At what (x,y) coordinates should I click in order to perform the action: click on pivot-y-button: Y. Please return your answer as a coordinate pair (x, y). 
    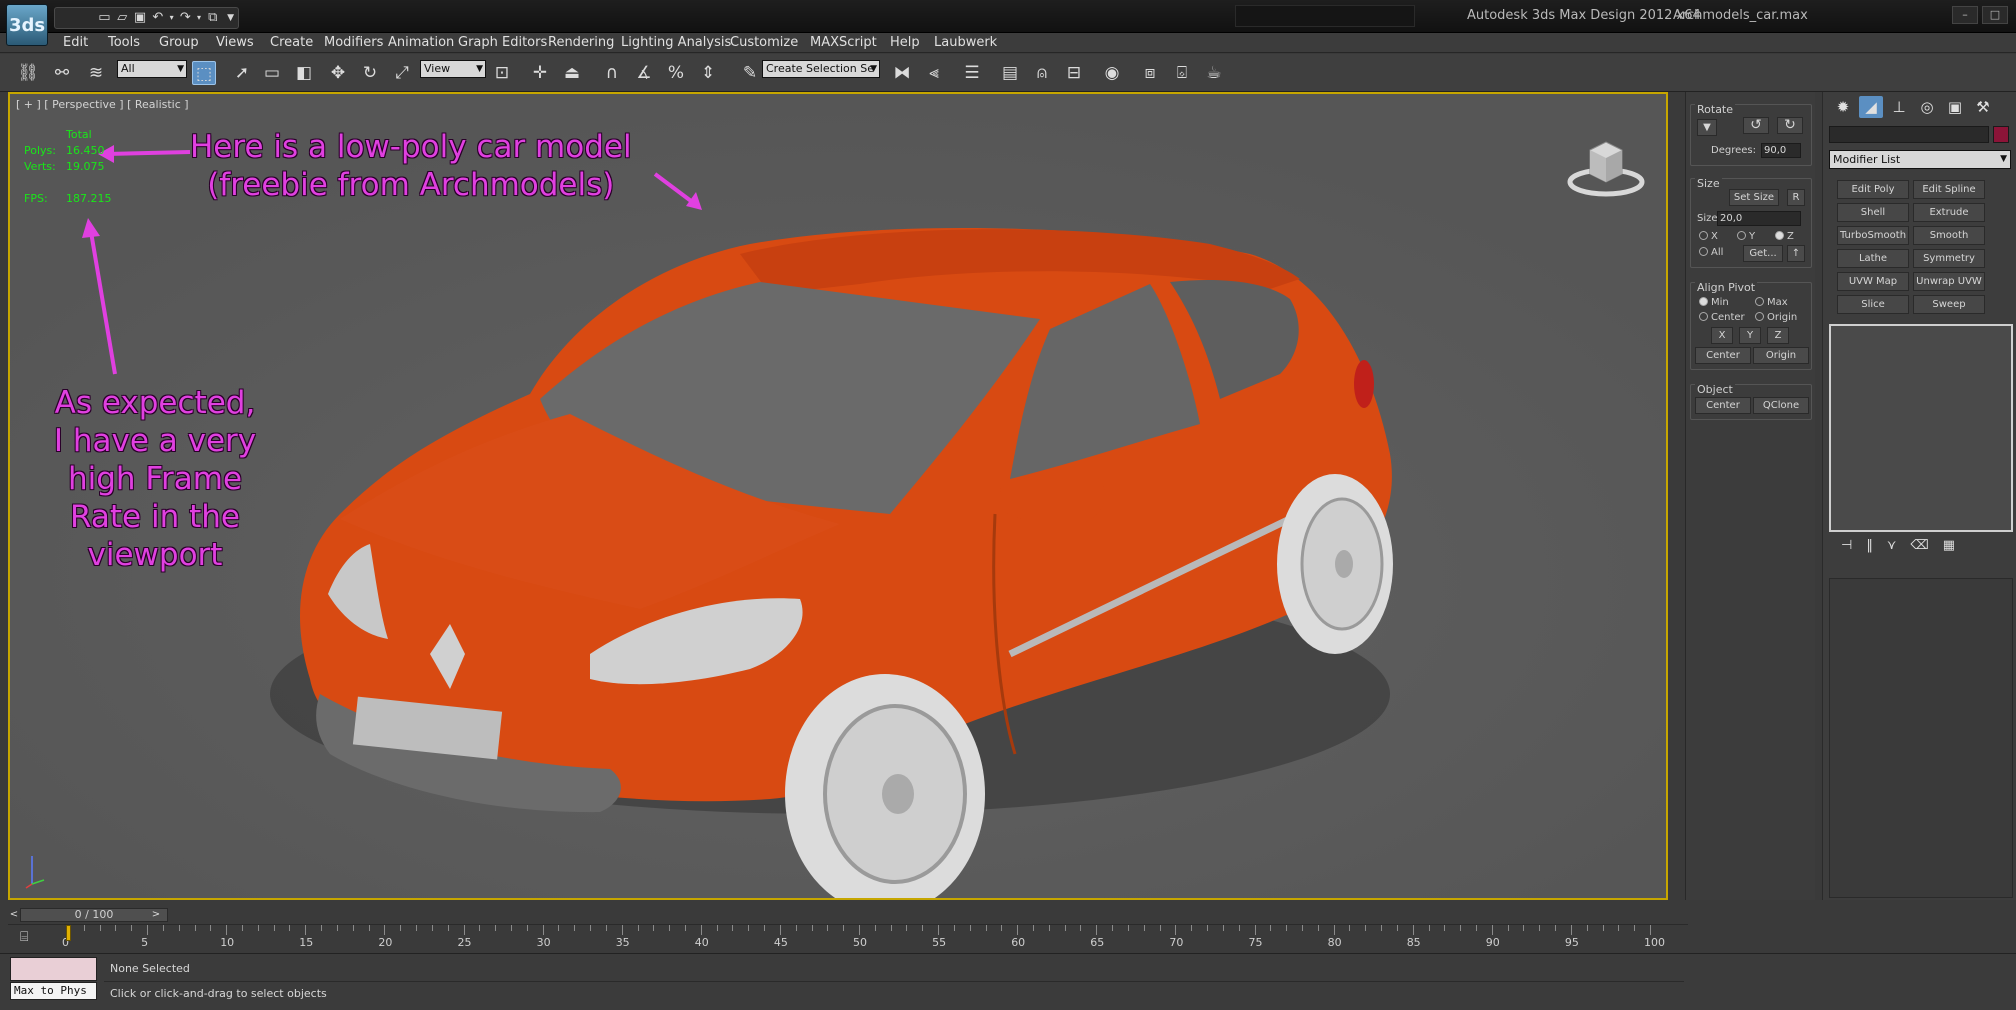
    Looking at the image, I should click on (1750, 335).